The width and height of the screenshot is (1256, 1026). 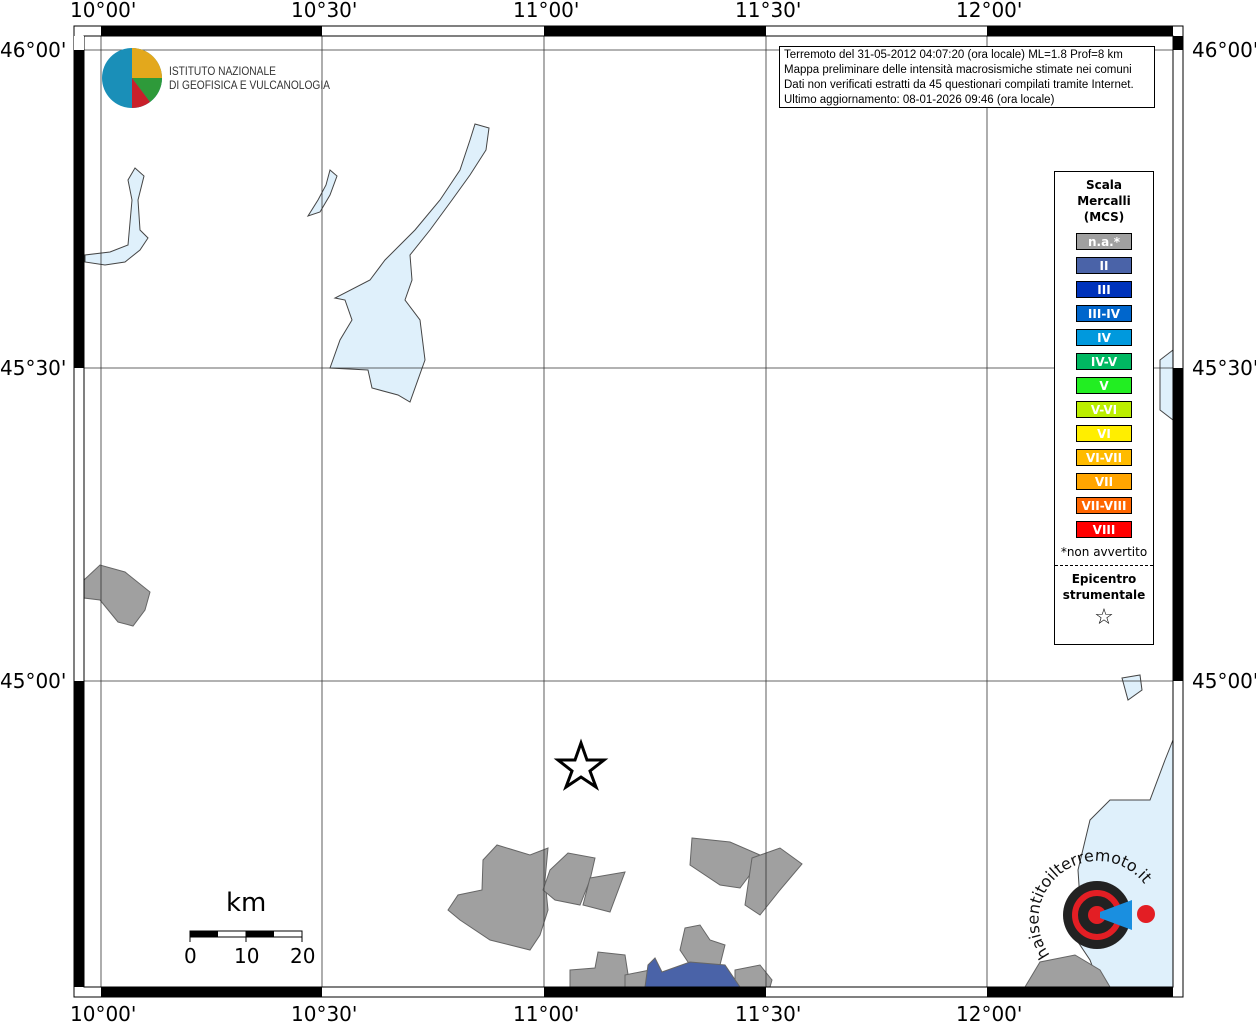 What do you see at coordinates (1104, 555) in the screenshot?
I see `legend-note: *non avvertito` at bounding box center [1104, 555].